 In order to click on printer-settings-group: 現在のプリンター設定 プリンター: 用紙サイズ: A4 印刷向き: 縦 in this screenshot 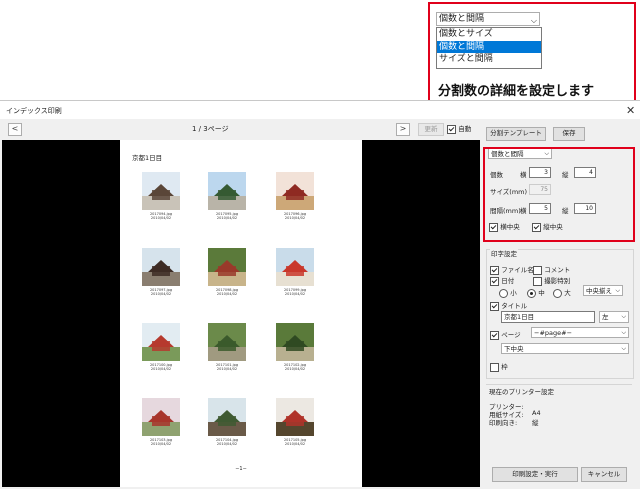, I will do `click(559, 414)`.